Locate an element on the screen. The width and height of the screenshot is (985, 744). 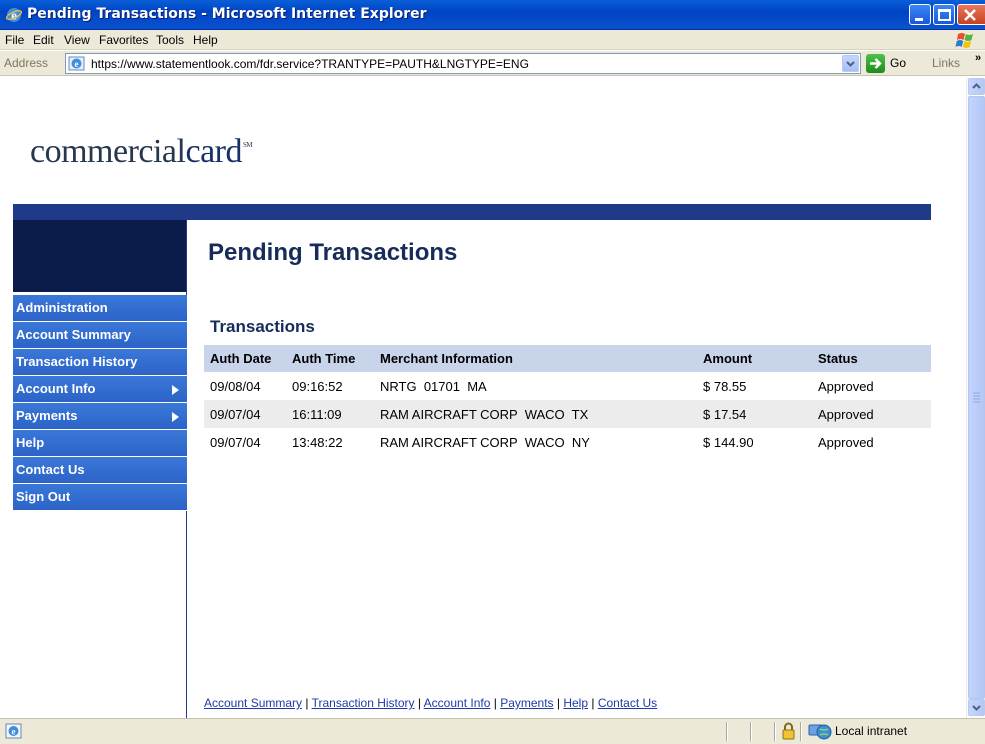
ie-icon: e is located at coordinates (14, 15).